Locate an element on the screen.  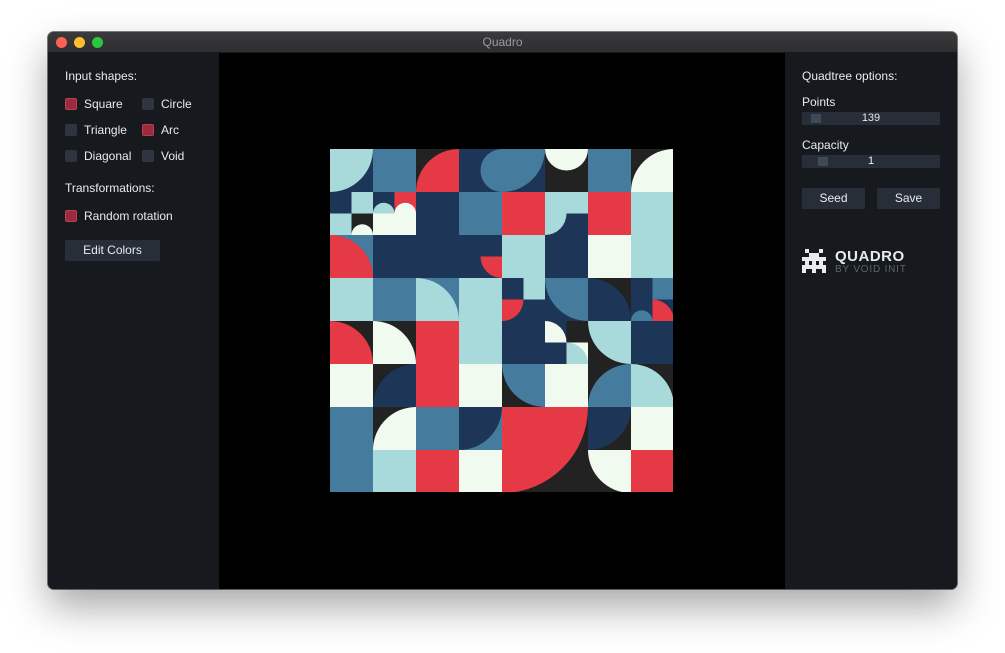
save-button: Save is located at coordinates (908, 198).